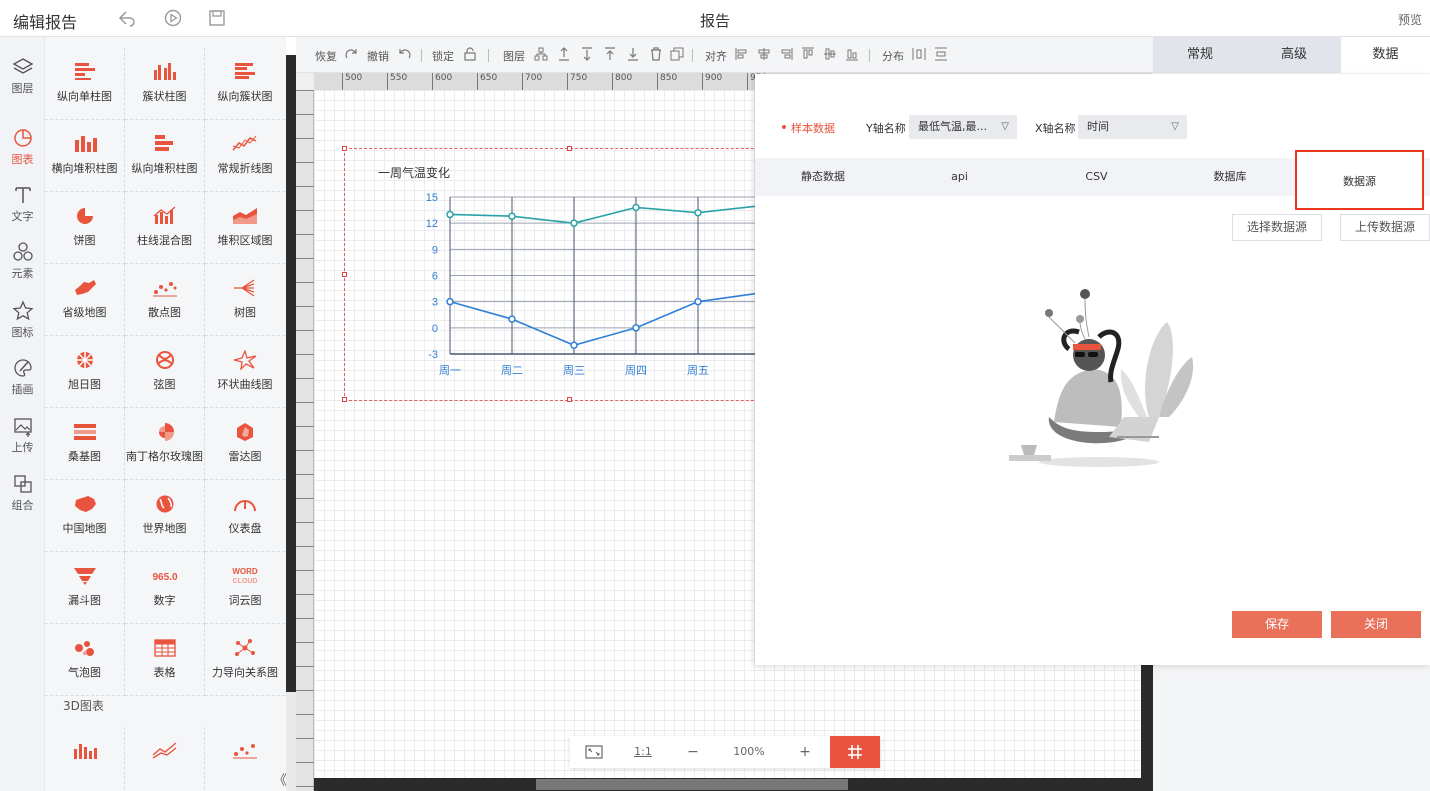  Describe the element at coordinates (633, 54) in the screenshot. I see `send-to-back-icon` at that location.